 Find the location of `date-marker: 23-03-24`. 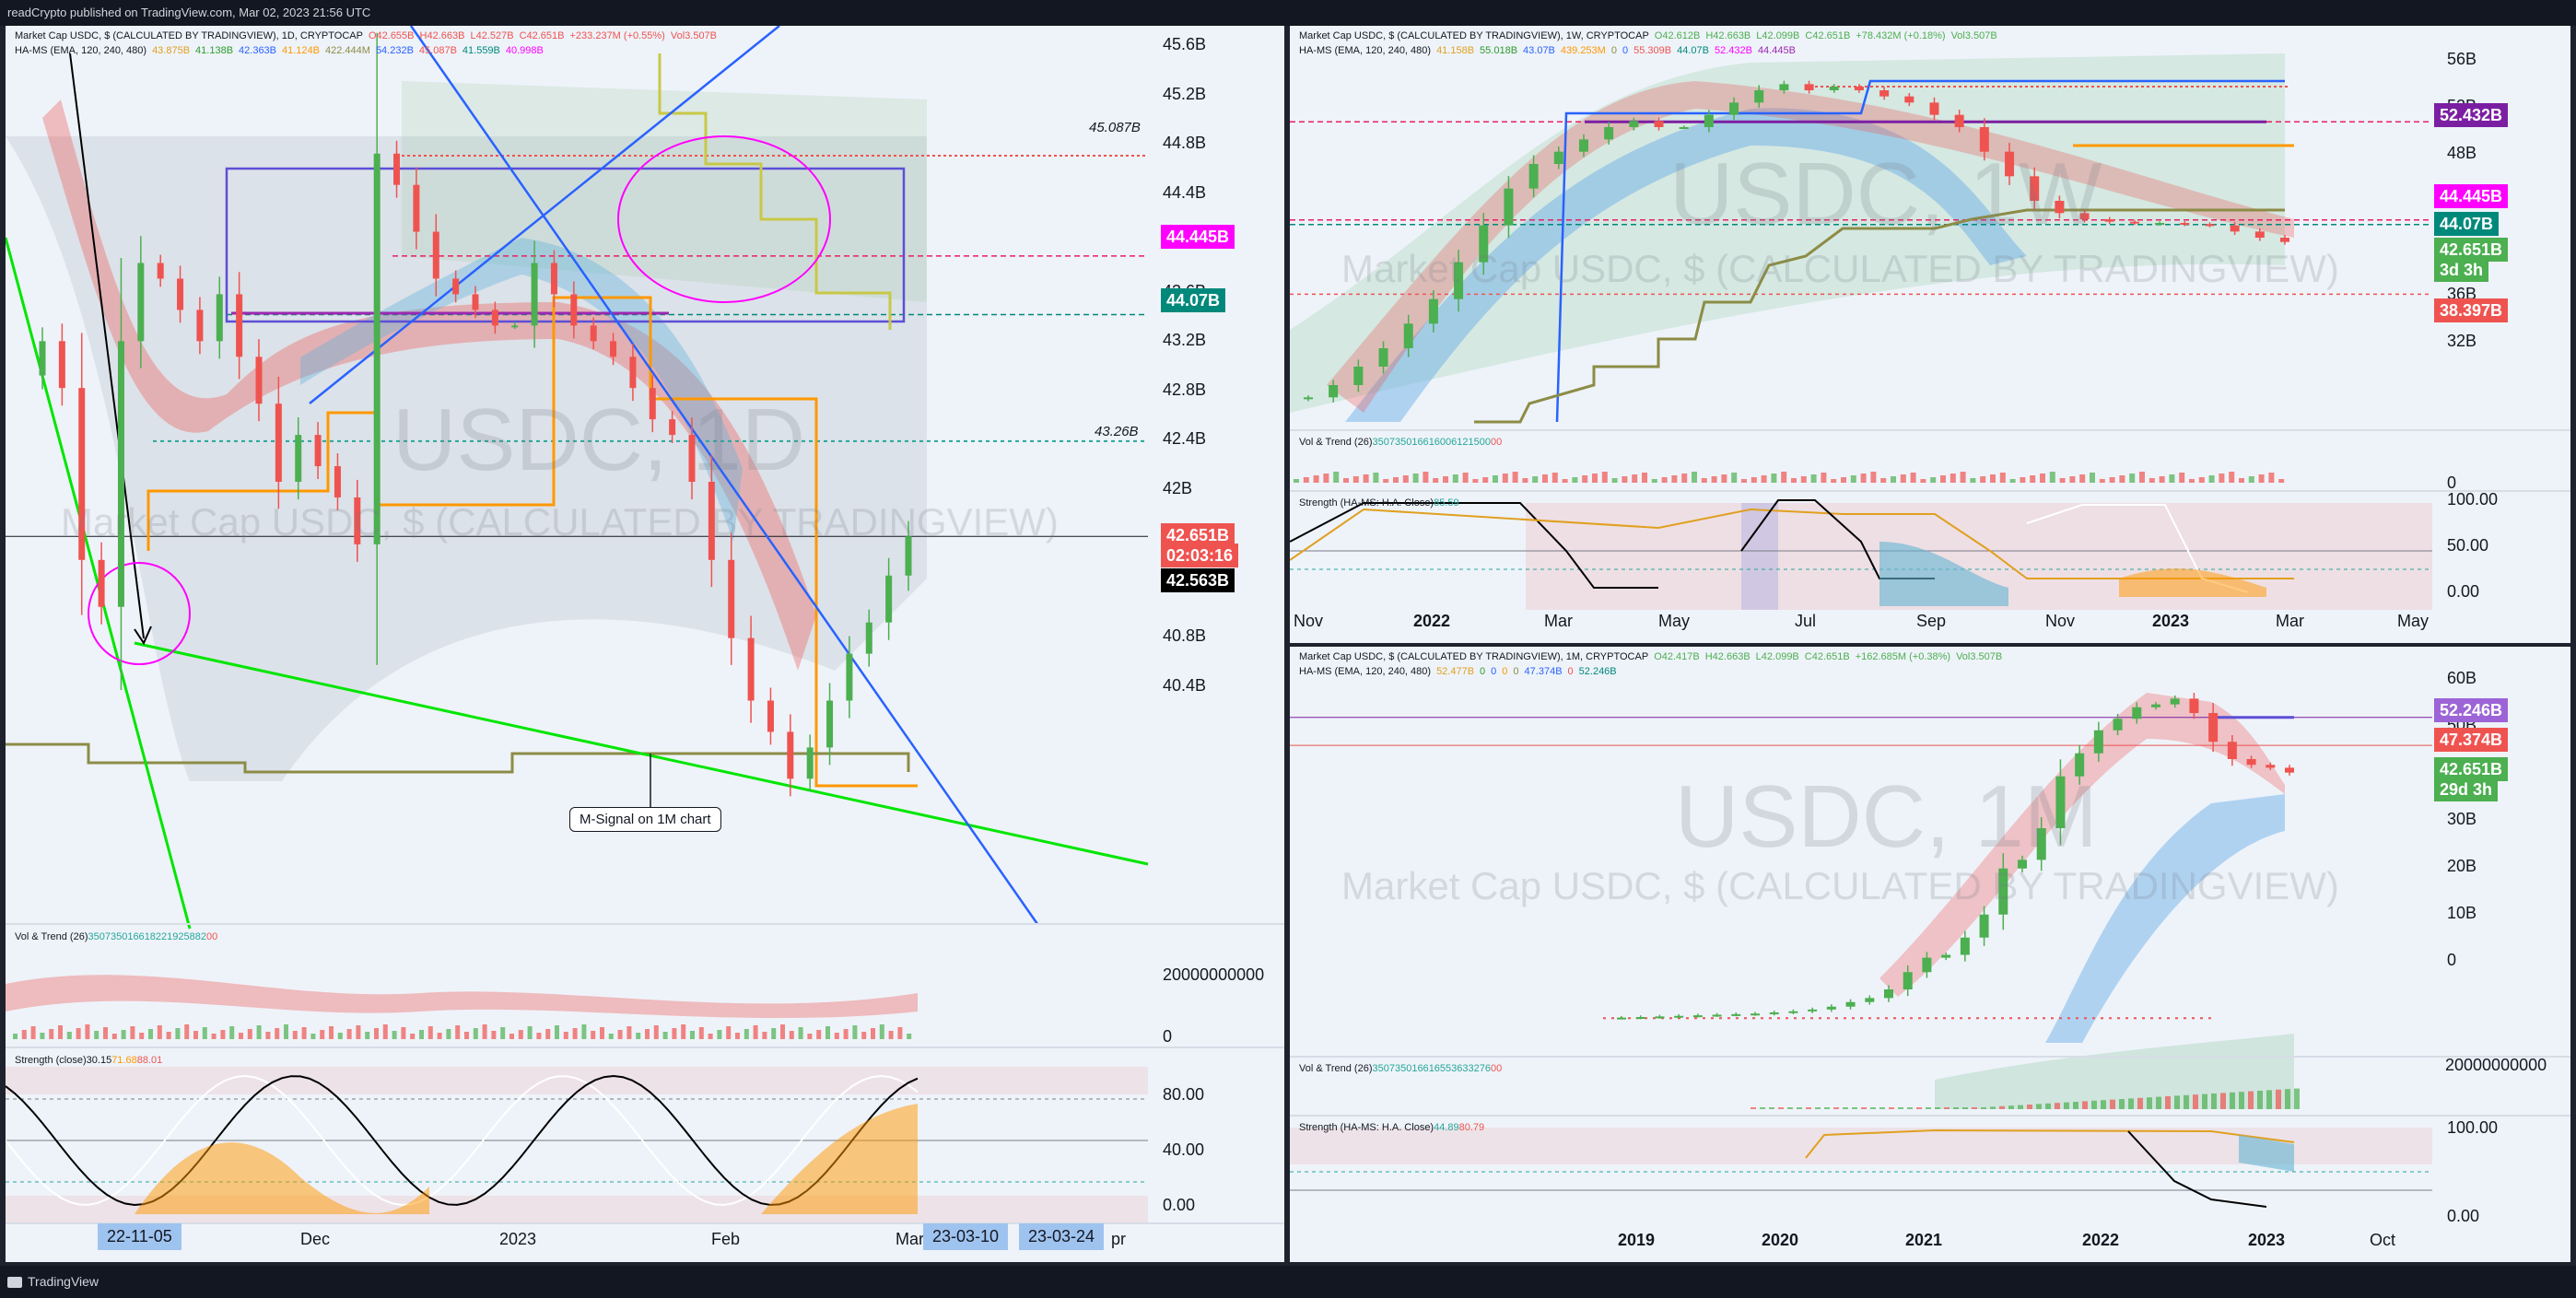

date-marker: 23-03-24 is located at coordinates (1062, 1236).